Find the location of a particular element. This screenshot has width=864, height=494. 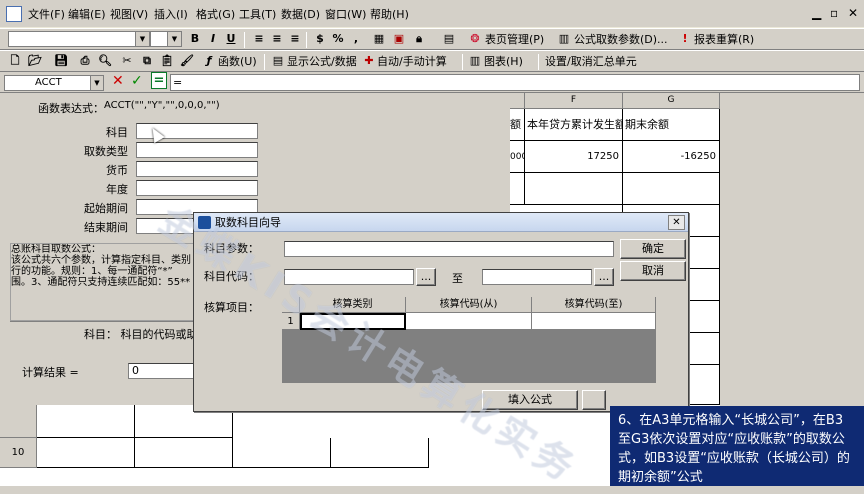

comma-button: , is located at coordinates (356, 39).